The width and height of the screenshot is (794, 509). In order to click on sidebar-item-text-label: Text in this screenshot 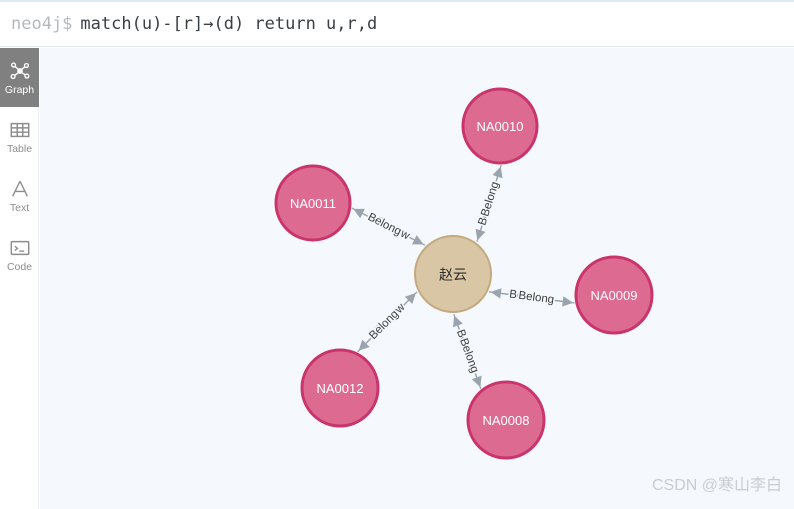, I will do `click(19, 207)`.